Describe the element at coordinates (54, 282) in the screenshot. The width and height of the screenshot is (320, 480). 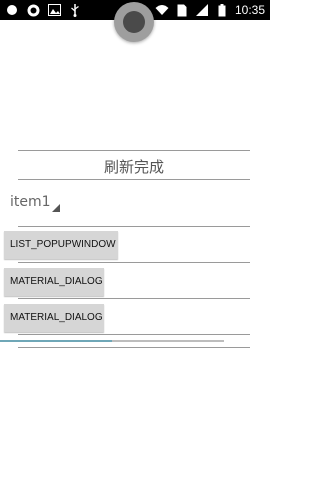
I see `material-dialog-button: MATERIAL_DIALOG` at that location.